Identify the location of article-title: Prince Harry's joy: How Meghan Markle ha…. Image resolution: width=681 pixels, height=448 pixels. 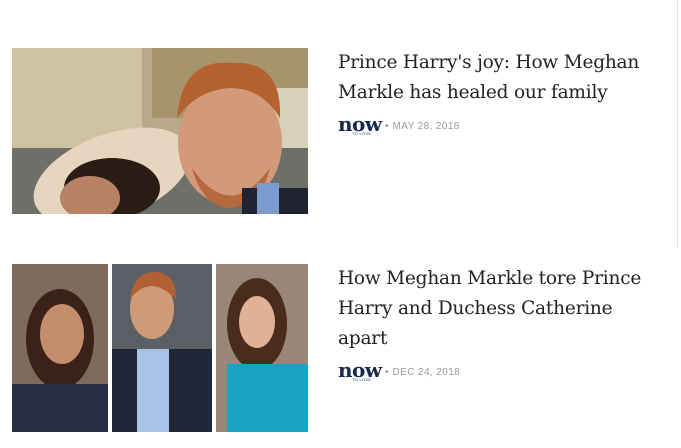
(493, 78).